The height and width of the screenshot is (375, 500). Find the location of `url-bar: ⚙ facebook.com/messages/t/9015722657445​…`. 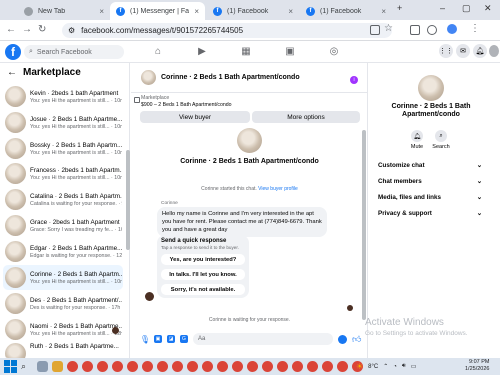

url-bar: ⚙ facebook.com/messages/t/9015722657445​… is located at coordinates (227, 30).